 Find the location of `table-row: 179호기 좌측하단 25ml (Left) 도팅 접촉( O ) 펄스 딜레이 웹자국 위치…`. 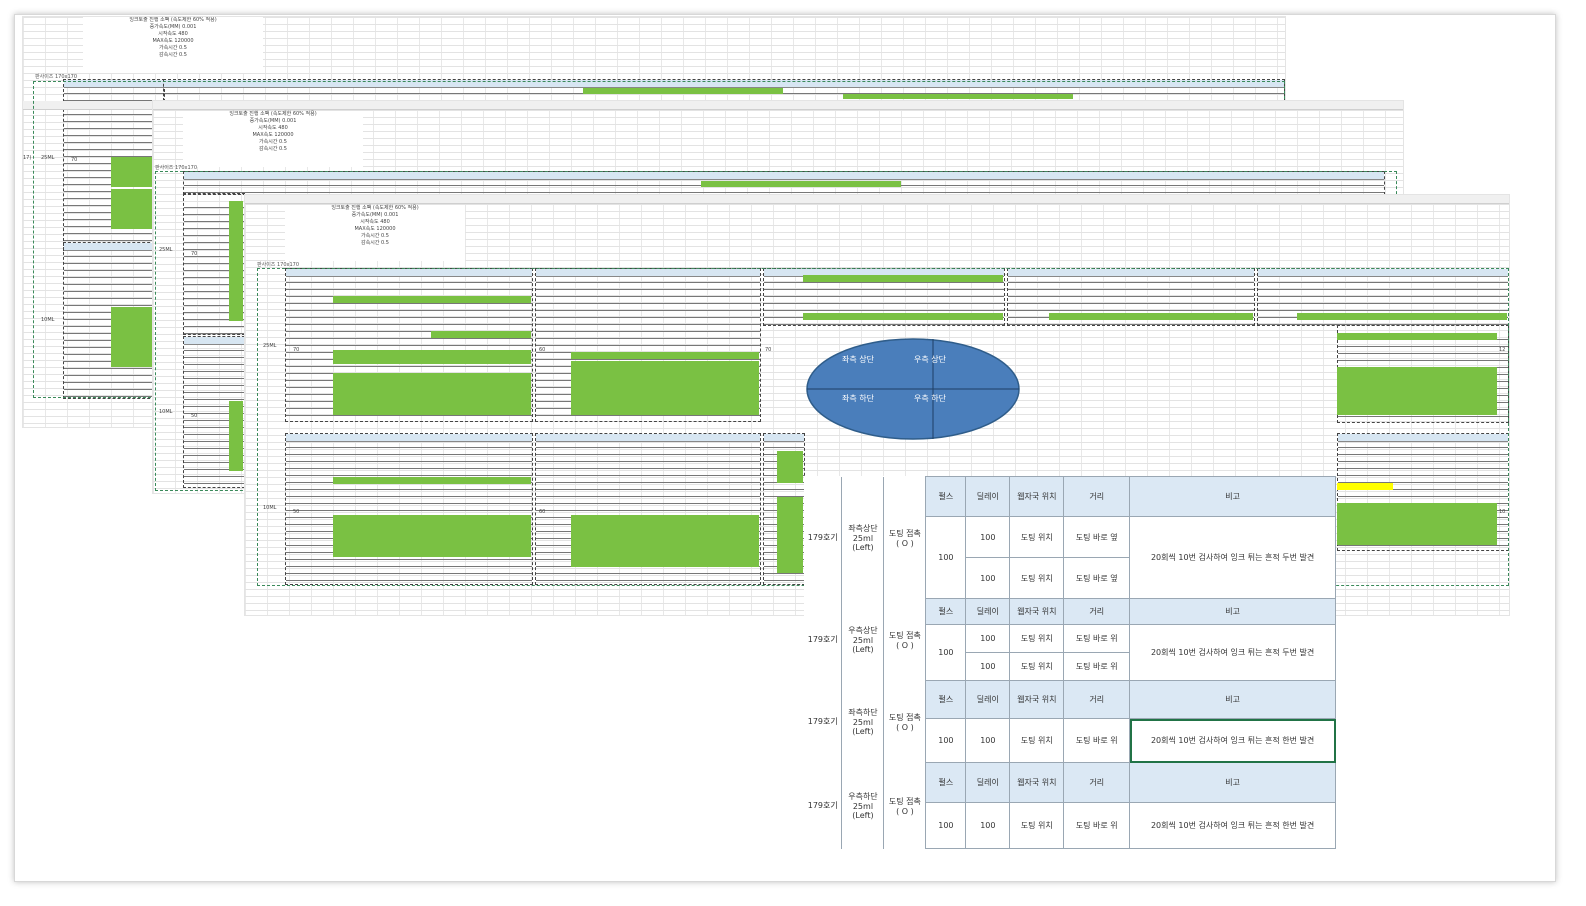

table-row: 179호기 좌측하단 25ml (Left) 도팅 접촉( O ) 펄스 딜레이 웹자국 위치… is located at coordinates (1070, 721).